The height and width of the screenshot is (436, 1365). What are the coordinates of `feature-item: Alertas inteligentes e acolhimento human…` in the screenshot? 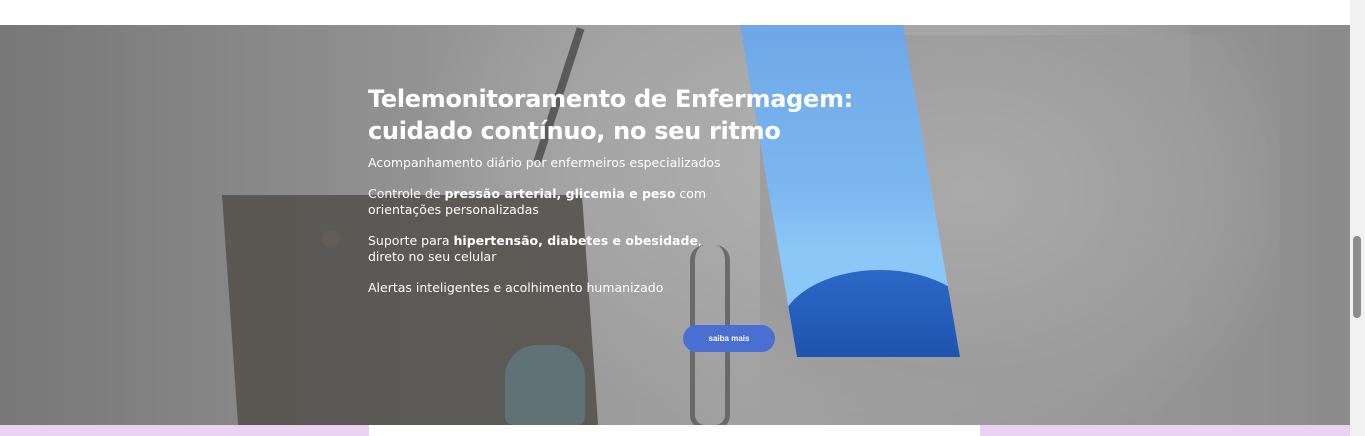 It's located at (548, 288).